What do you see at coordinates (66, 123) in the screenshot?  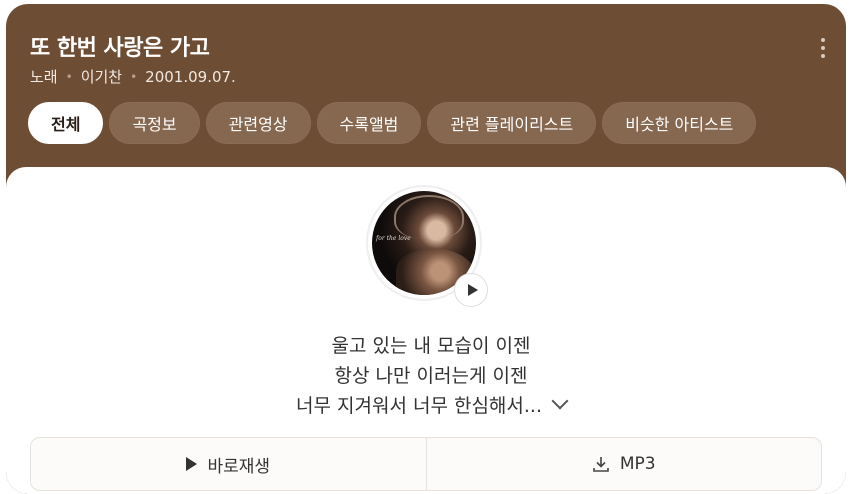 I see `tab-all: 전체` at bounding box center [66, 123].